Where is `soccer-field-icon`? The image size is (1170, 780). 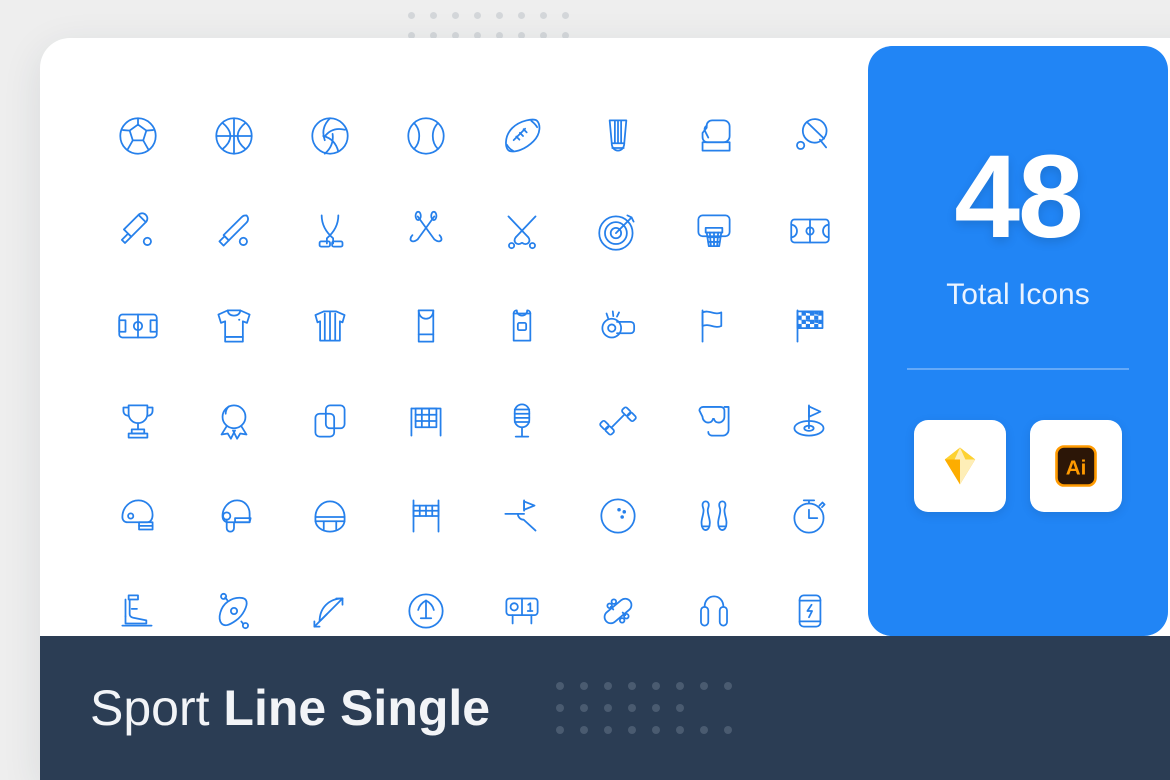
soccer-field-icon is located at coordinates (138, 325).